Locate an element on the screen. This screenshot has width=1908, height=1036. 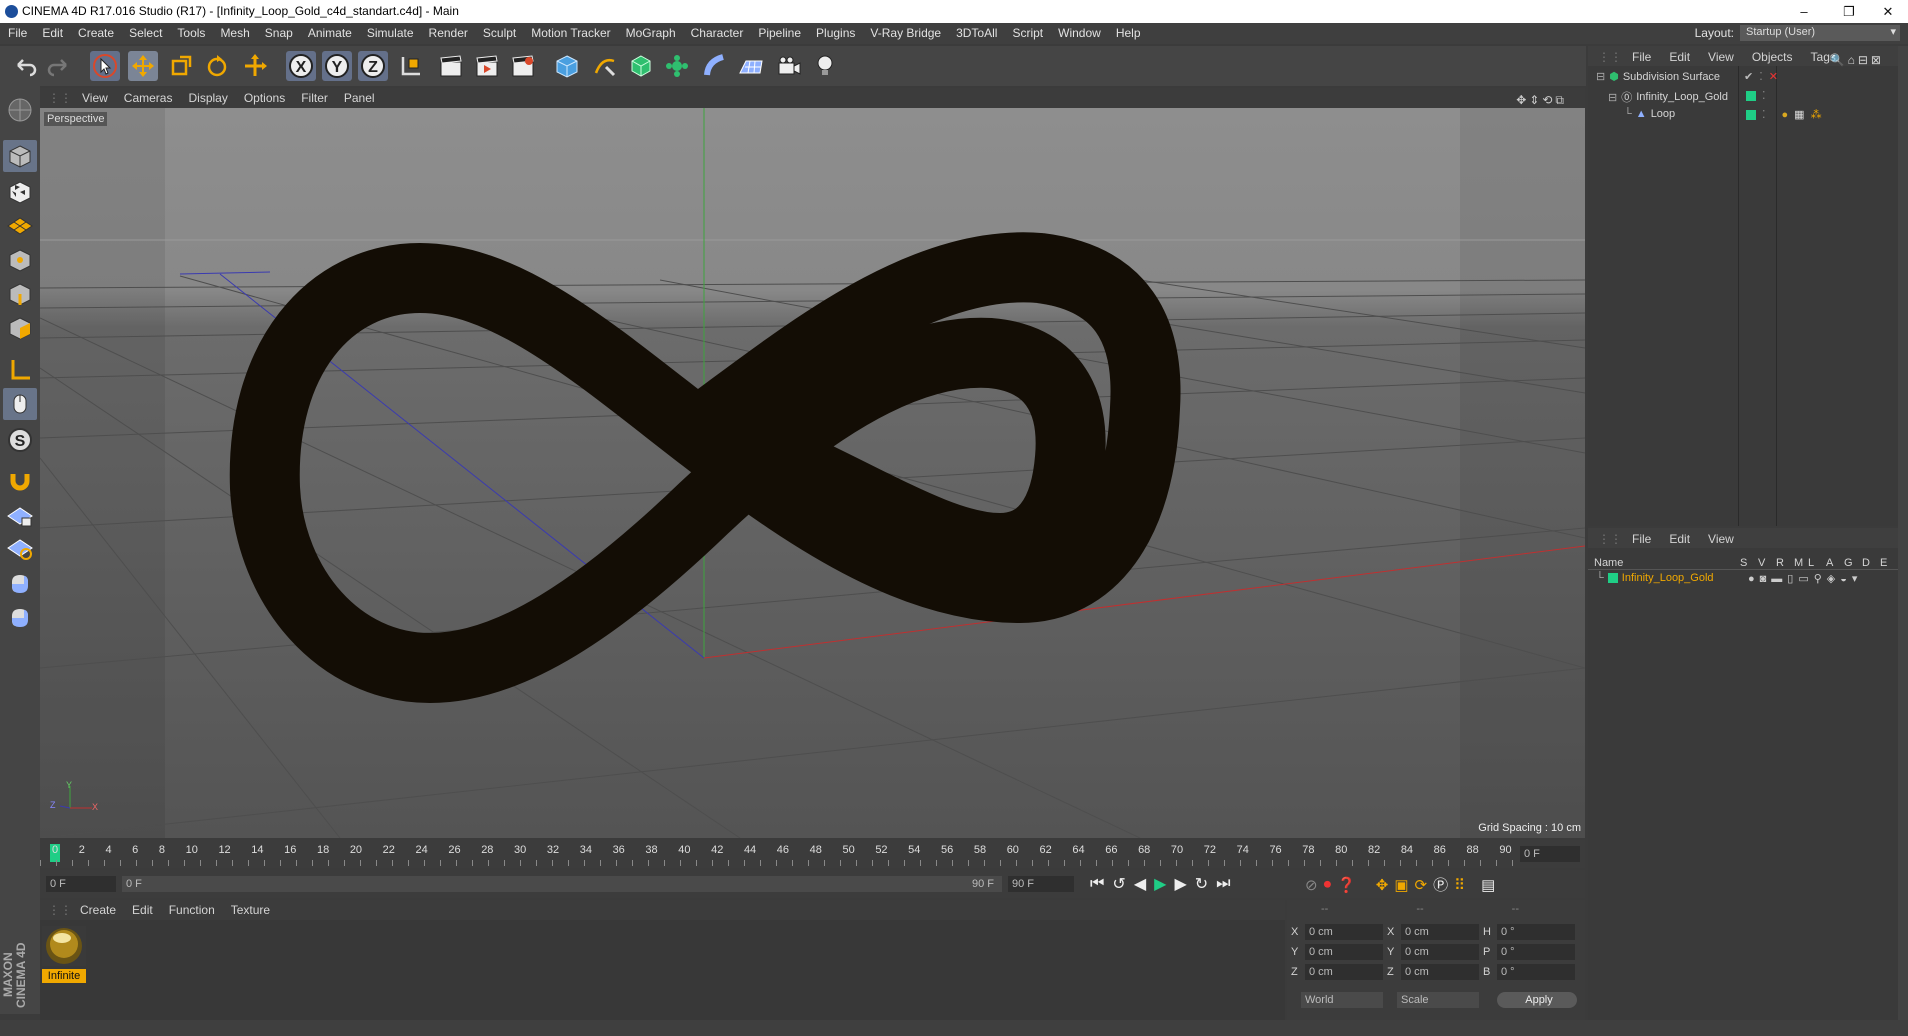
size-z-field: 0 cm is located at coordinates (1440, 972).